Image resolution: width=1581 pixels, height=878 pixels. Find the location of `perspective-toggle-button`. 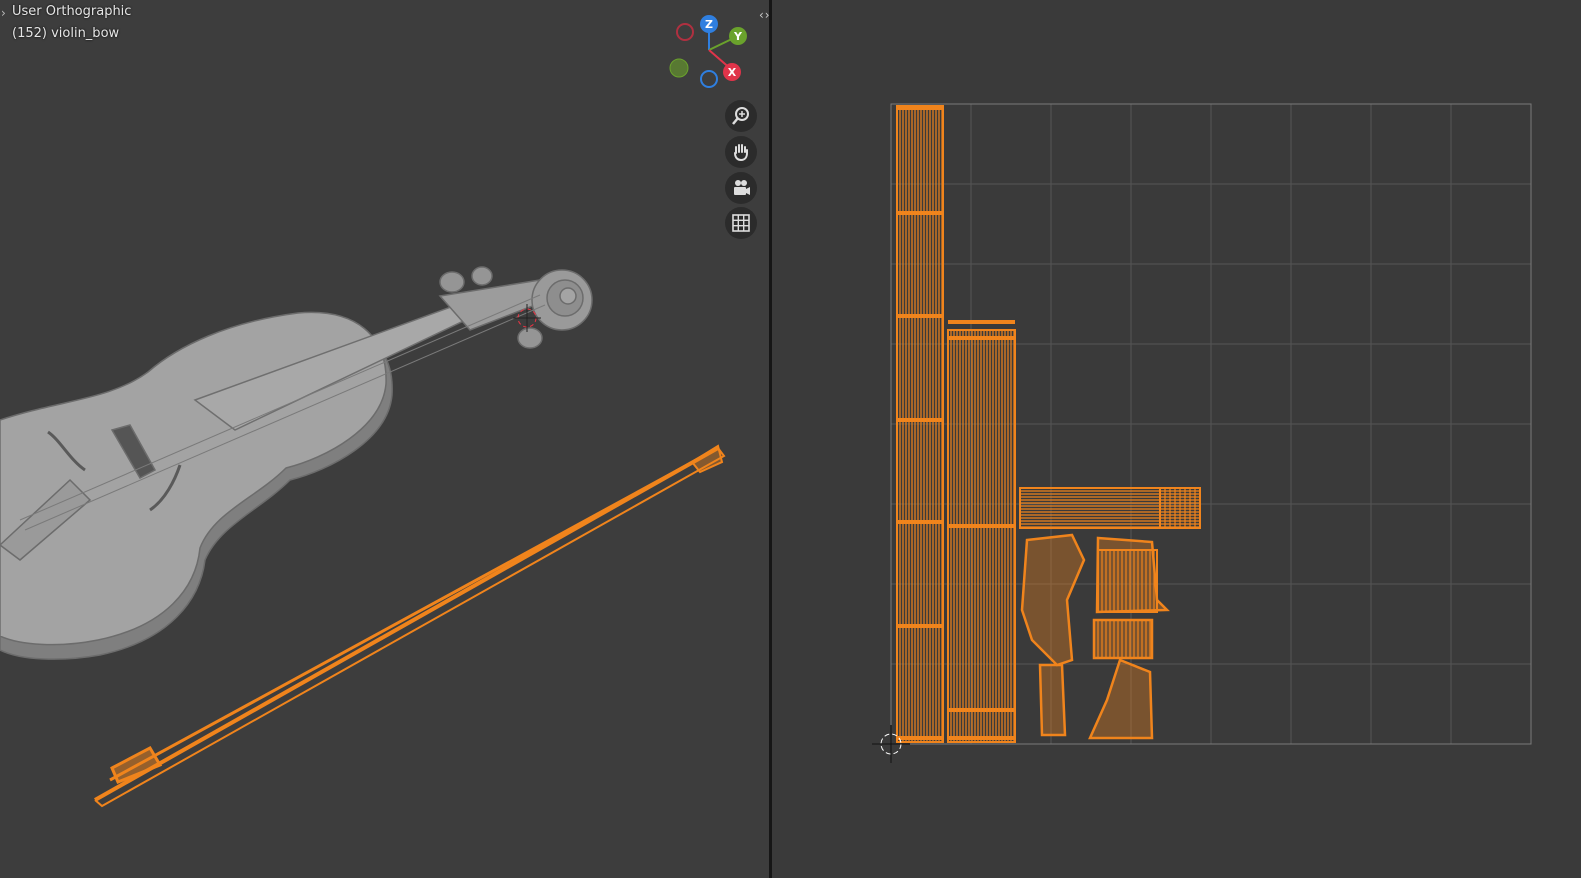

perspective-toggle-button is located at coordinates (741, 223).